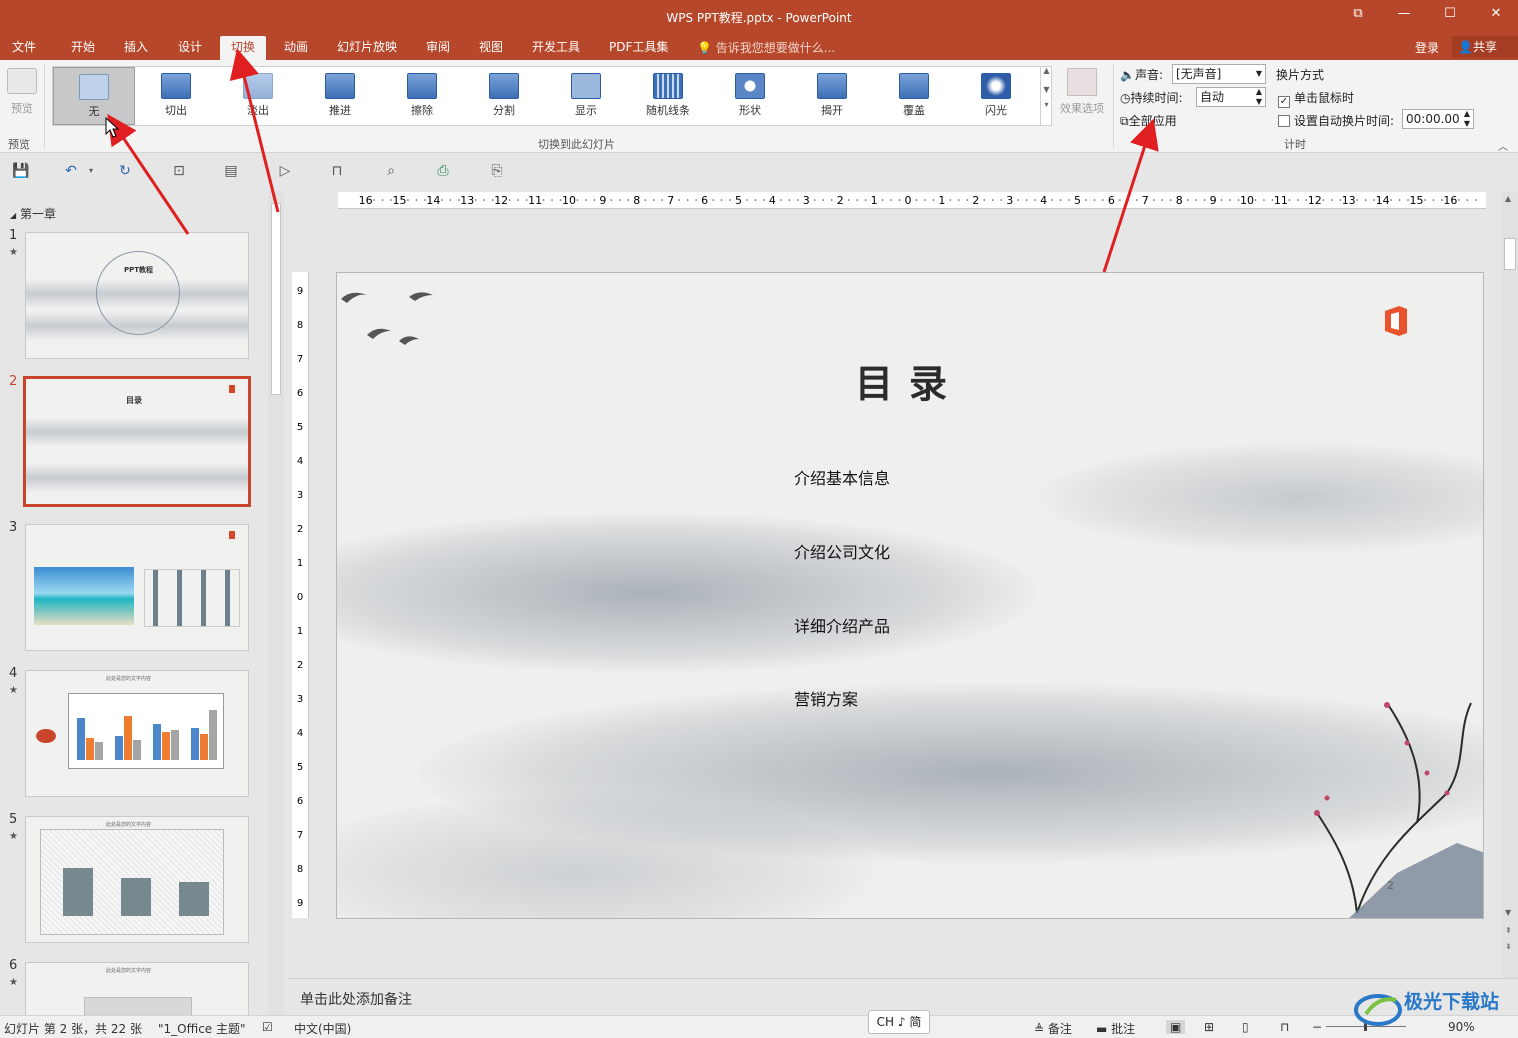 This screenshot has height=1038, width=1518. What do you see at coordinates (704, 48) in the screenshot?
I see `lightbulb-icon: 💡` at bounding box center [704, 48].